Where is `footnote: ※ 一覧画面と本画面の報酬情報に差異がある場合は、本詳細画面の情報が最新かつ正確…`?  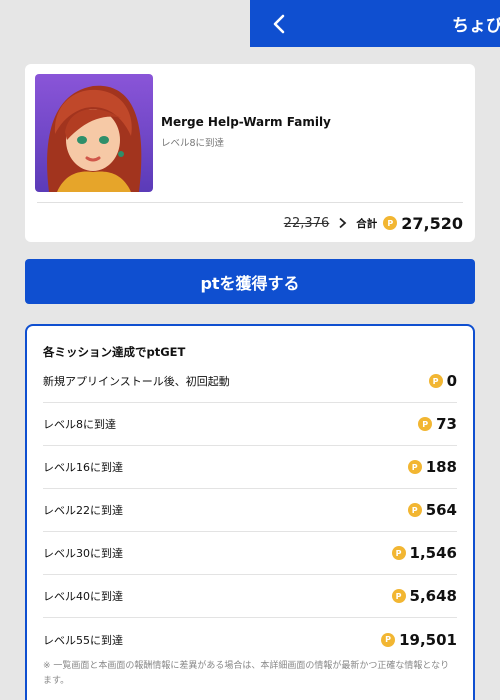 footnote: ※ 一覧画面と本画面の報酬情報に差異がある場合は、本詳細画面の情報が最新かつ正確… is located at coordinates (246, 673).